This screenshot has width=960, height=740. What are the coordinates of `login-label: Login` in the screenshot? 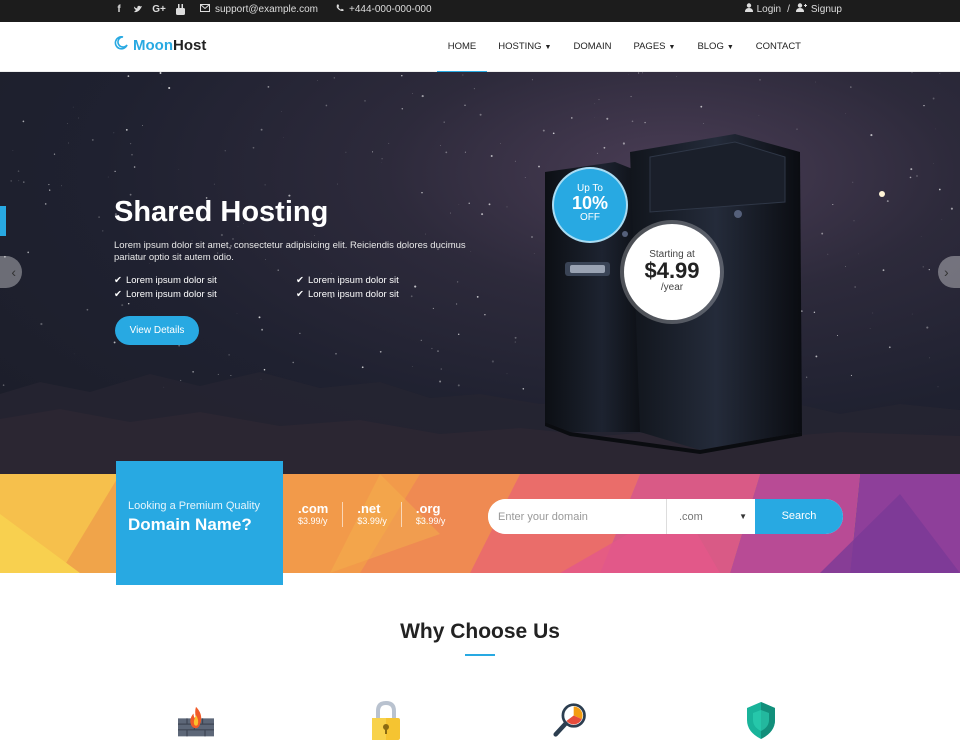 It's located at (769, 9).